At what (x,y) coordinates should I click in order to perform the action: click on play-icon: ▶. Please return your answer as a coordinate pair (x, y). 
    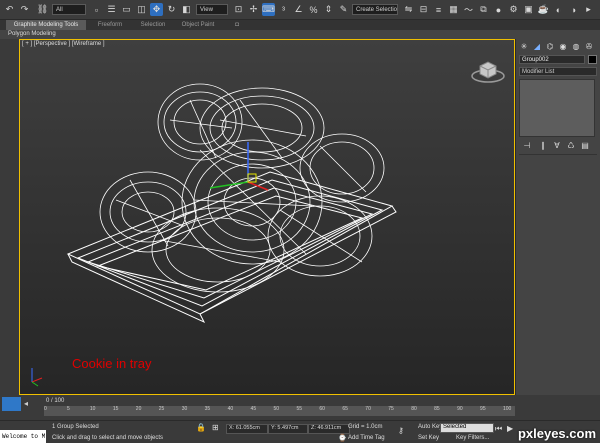
    Looking at the image, I should click on (510, 428).